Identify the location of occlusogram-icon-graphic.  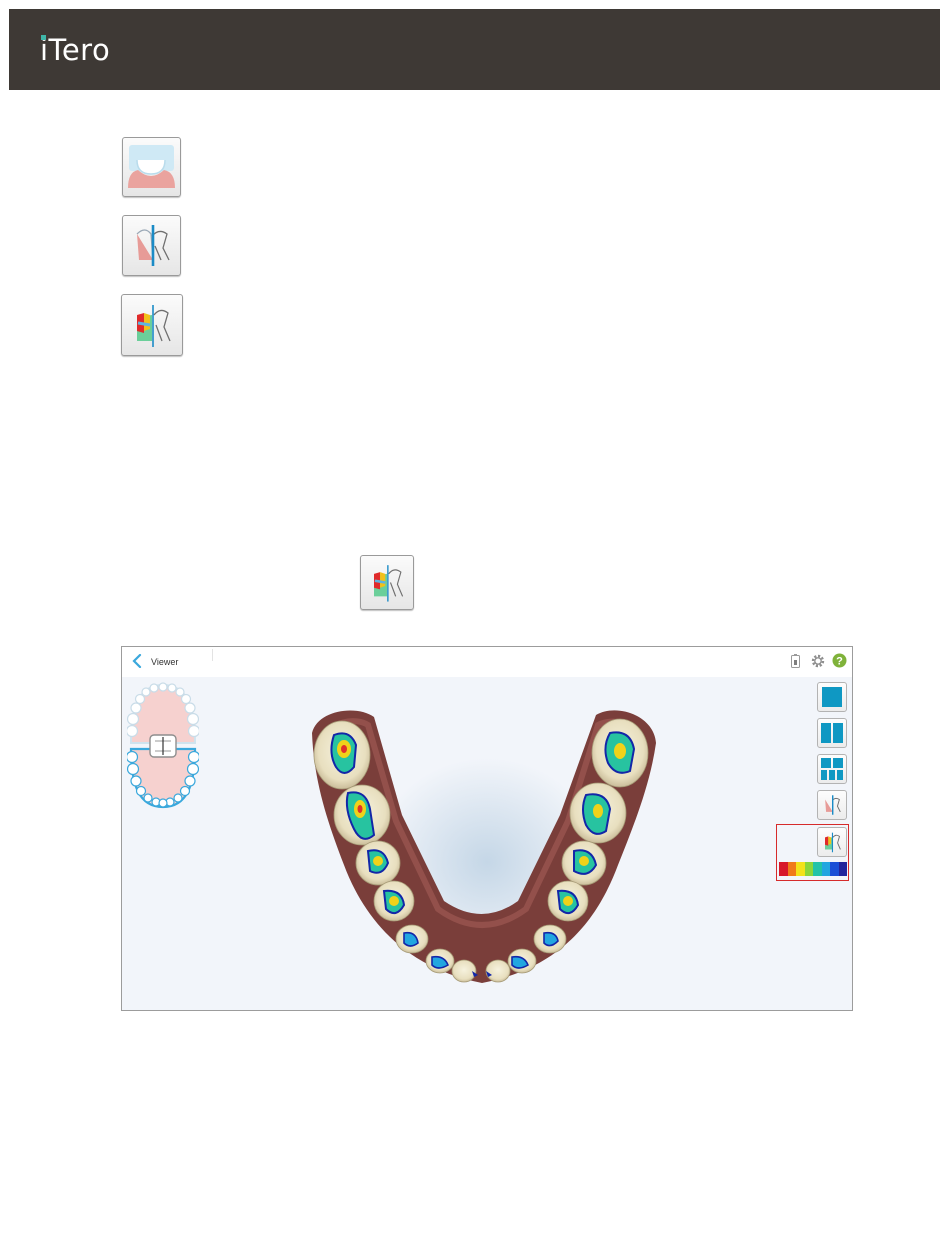
(154, 326).